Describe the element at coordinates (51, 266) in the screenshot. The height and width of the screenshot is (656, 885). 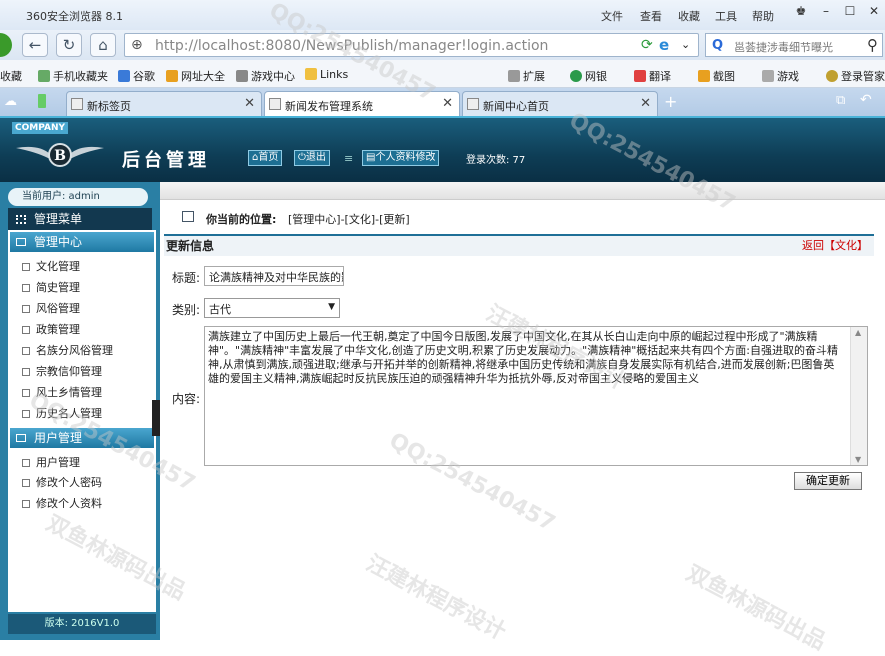
I see `sidebar-item-culture: 文化管理` at that location.